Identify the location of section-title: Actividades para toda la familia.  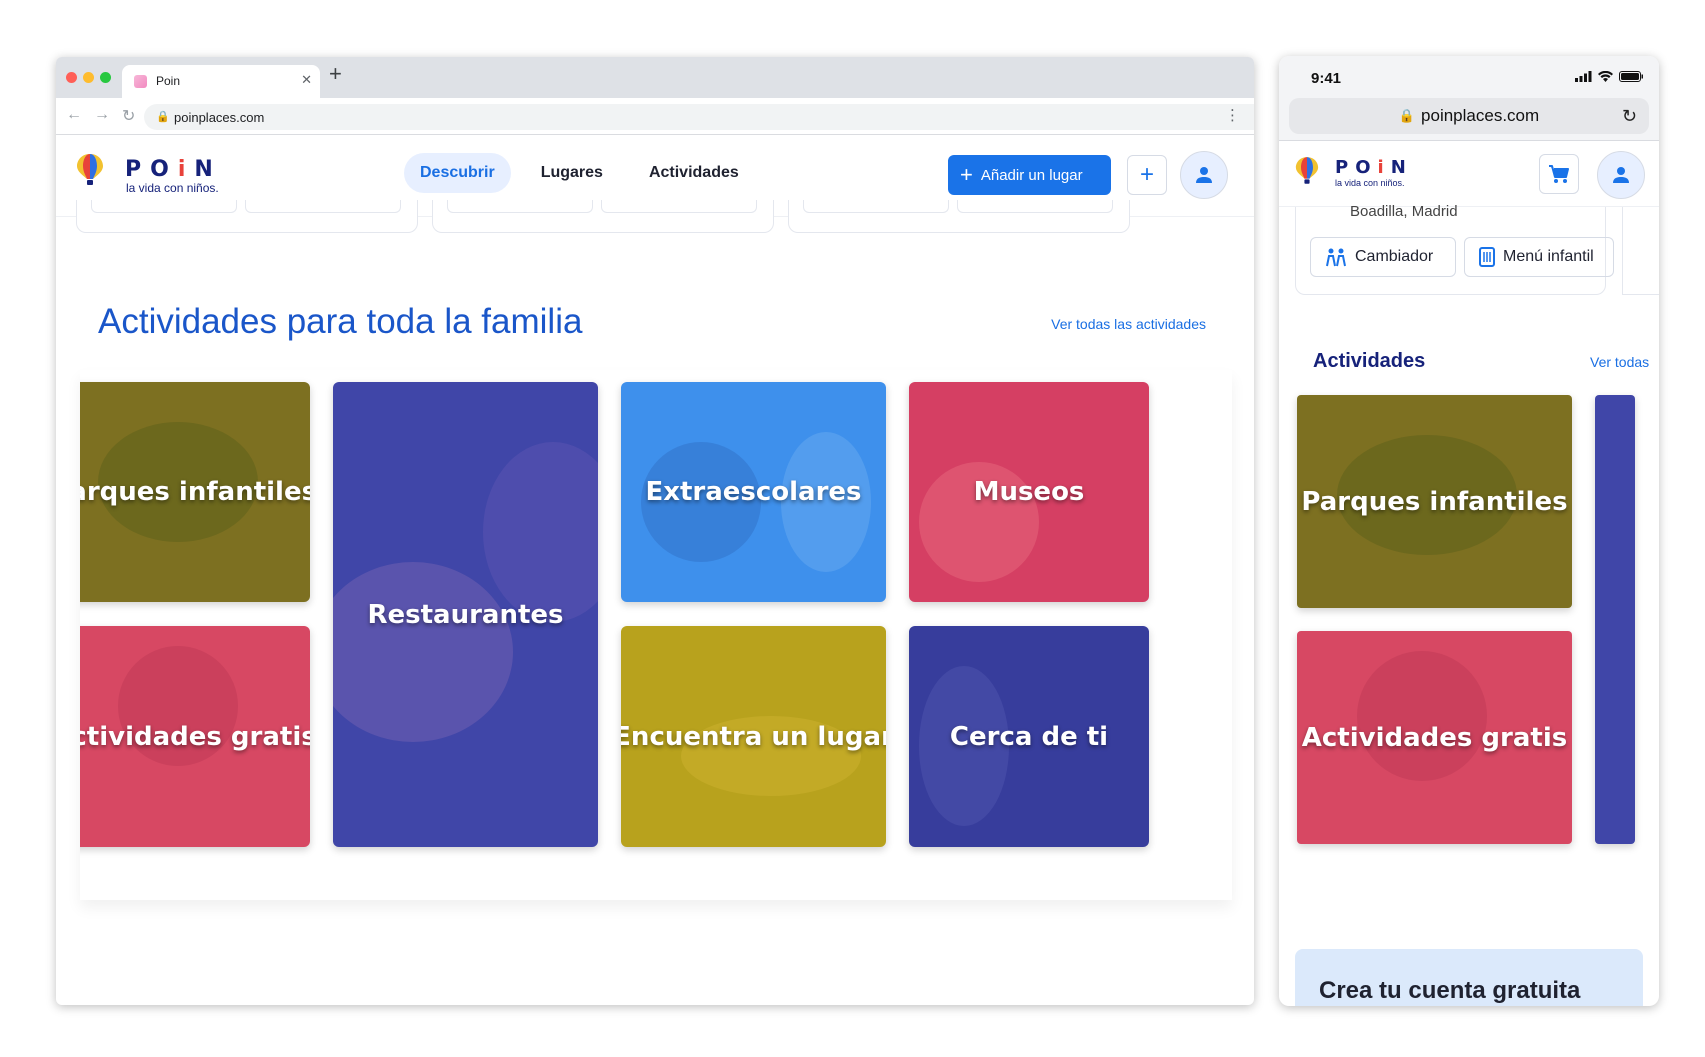
(340, 321).